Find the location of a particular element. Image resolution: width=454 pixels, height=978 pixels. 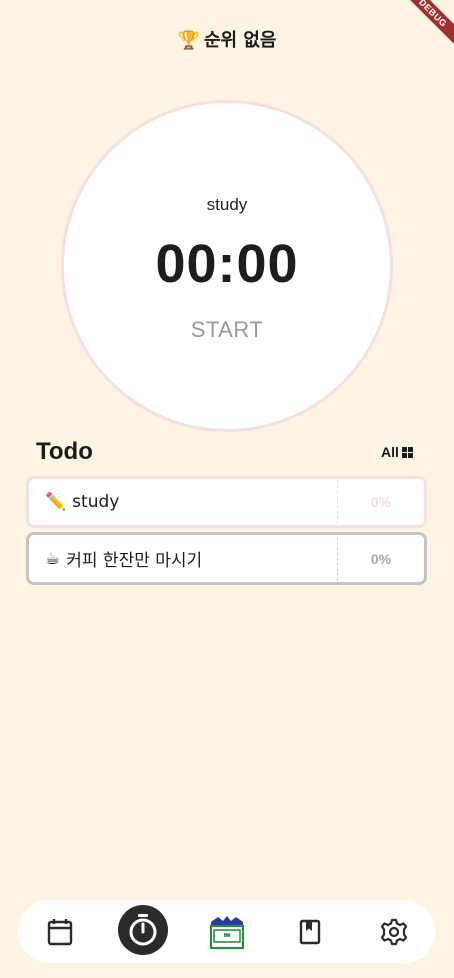

bookmark-book-icon is located at coordinates (310, 931).